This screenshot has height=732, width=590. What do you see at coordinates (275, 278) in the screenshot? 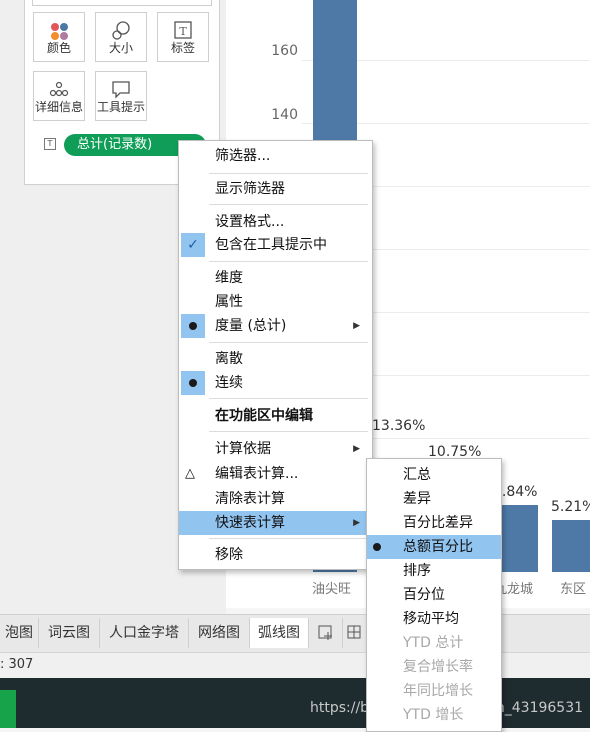
I see `menu-dimension: 维度` at bounding box center [275, 278].